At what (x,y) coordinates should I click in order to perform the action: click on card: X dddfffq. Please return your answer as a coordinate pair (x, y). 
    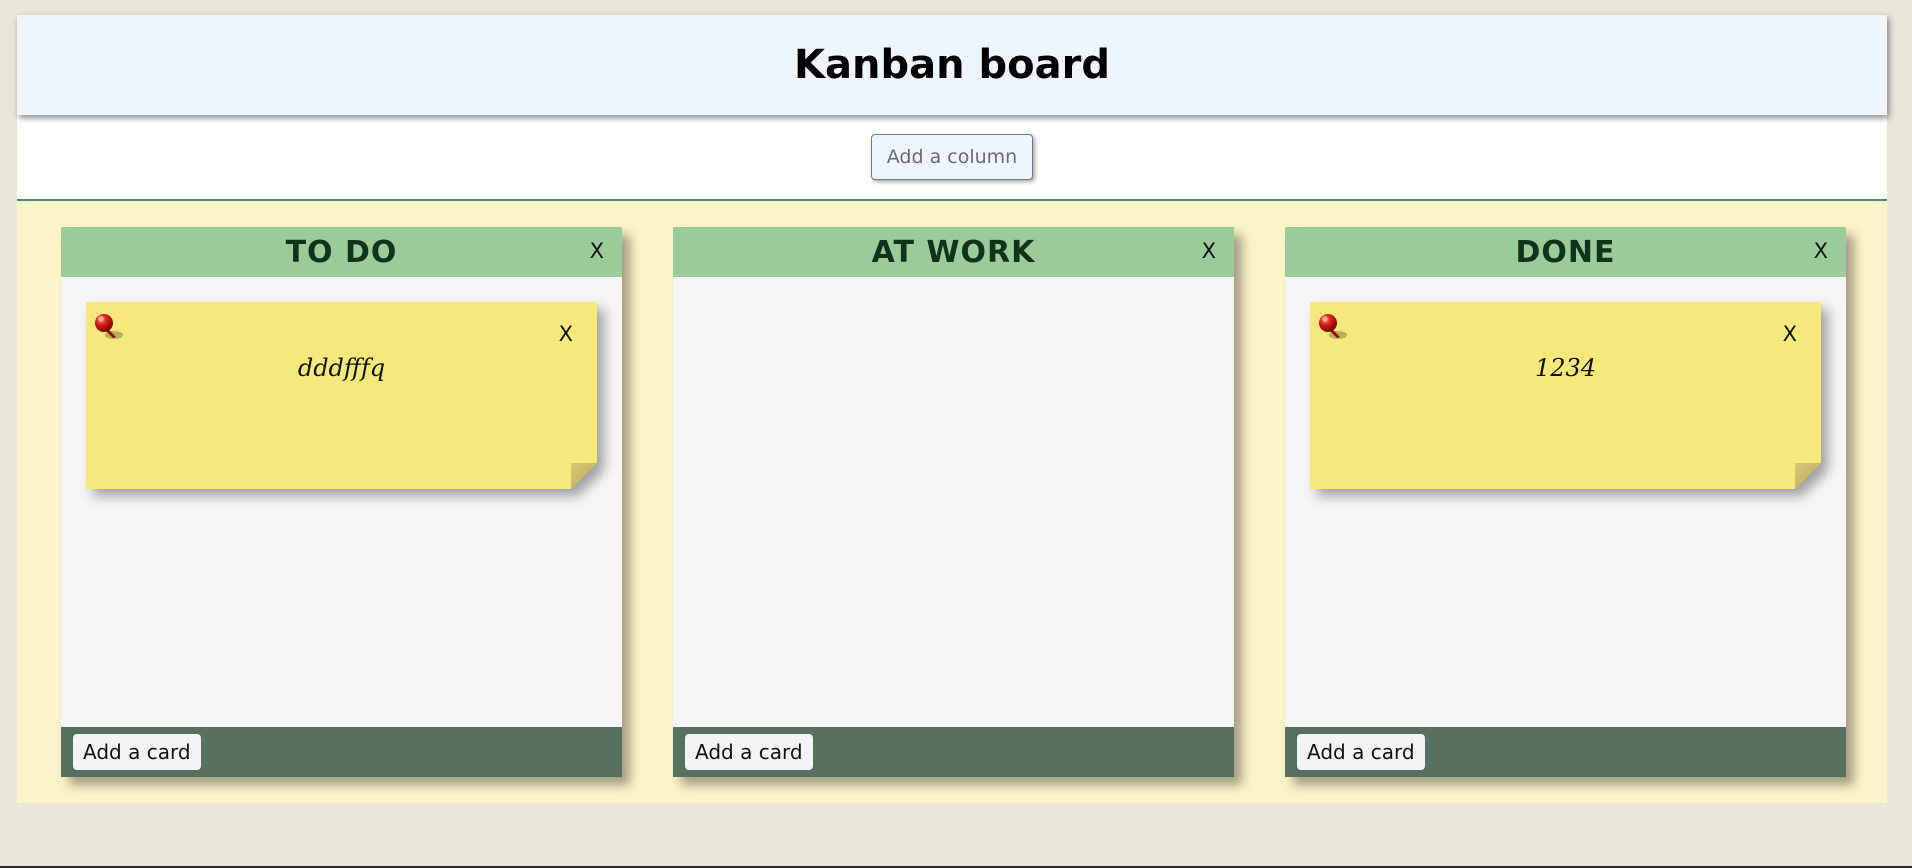
    Looking at the image, I should click on (341, 395).